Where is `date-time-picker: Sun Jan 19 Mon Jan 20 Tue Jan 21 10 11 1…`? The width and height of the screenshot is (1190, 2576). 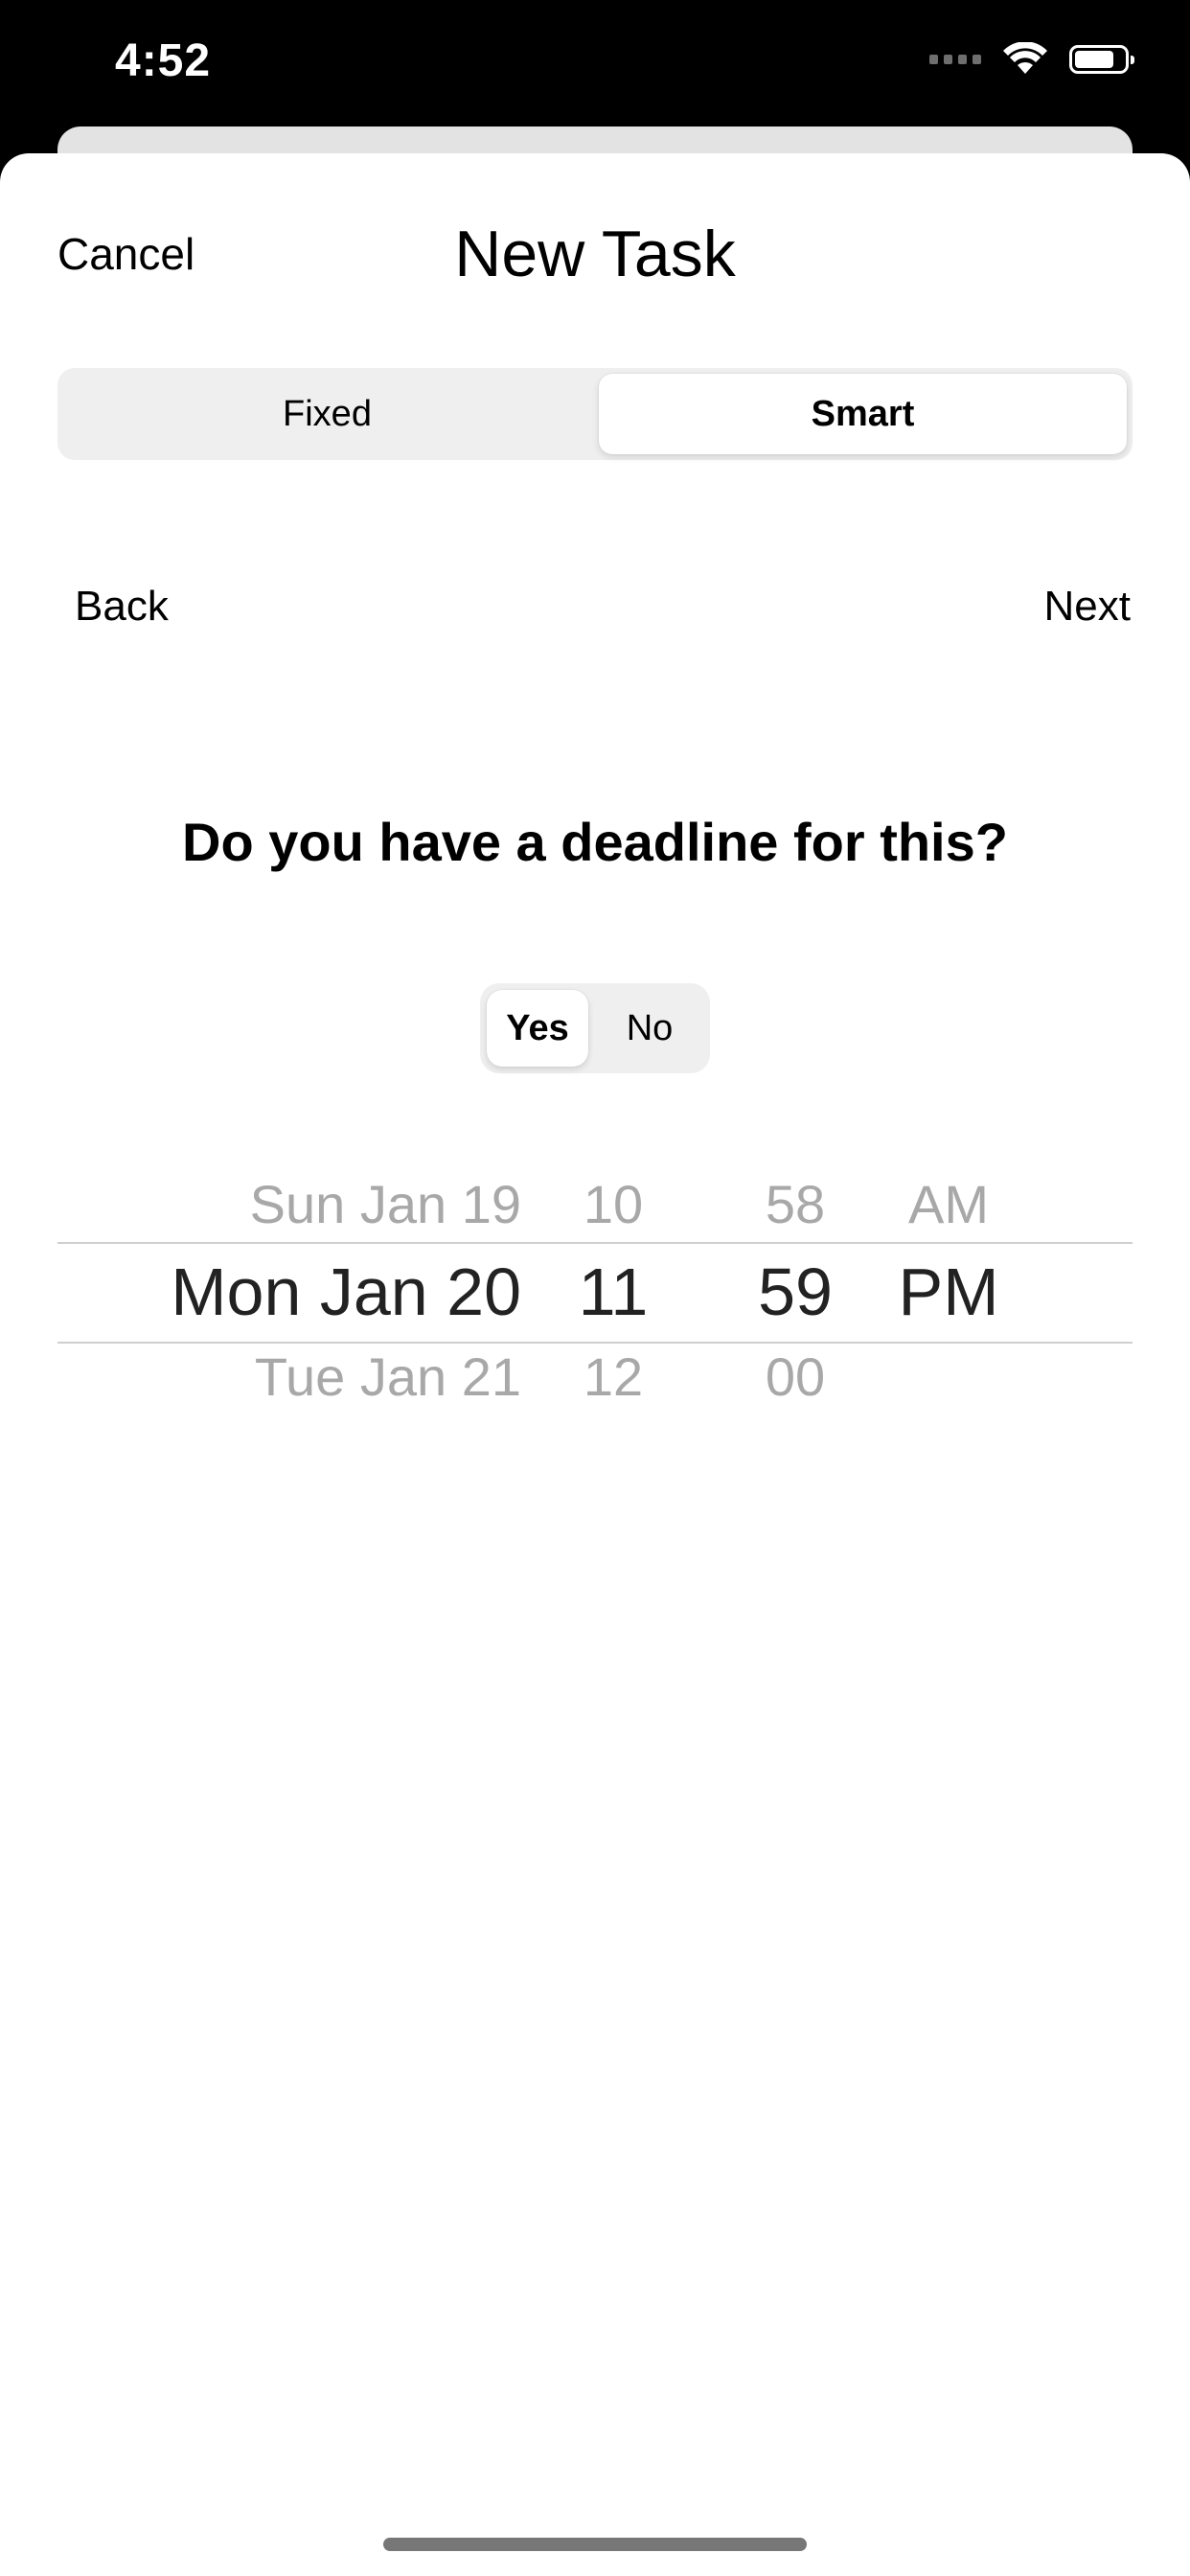 date-time-picker: Sun Jan 19 Mon Jan 20 Tue Jan 21 10 11 1… is located at coordinates (595, 1287).